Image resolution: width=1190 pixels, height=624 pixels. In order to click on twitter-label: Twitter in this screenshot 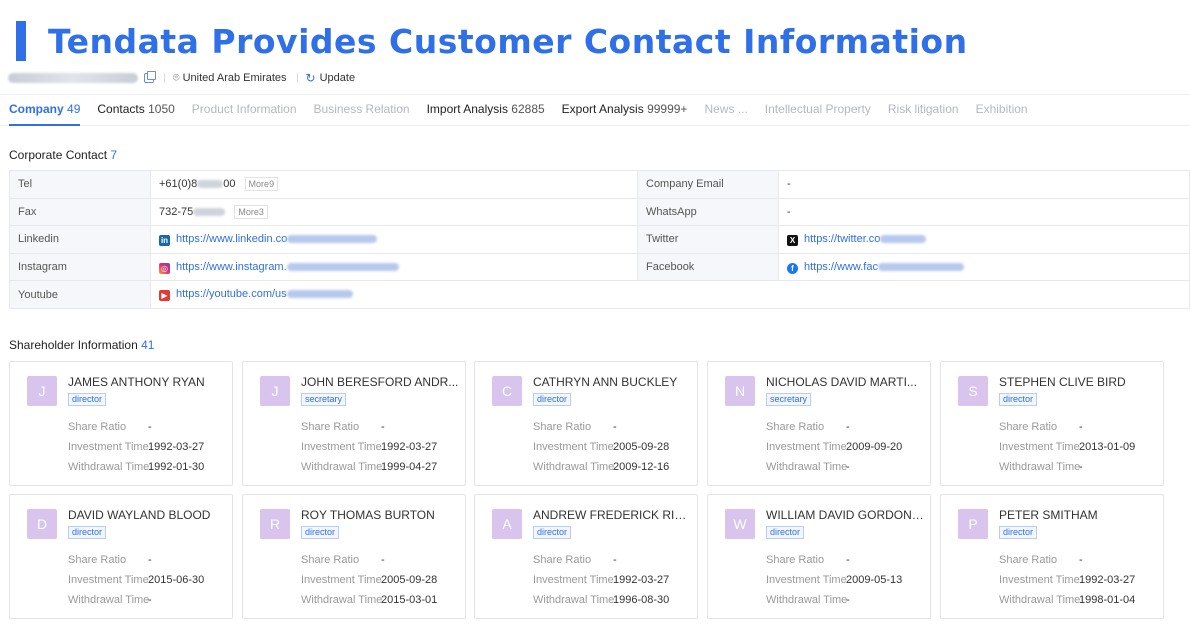, I will do `click(708, 239)`.